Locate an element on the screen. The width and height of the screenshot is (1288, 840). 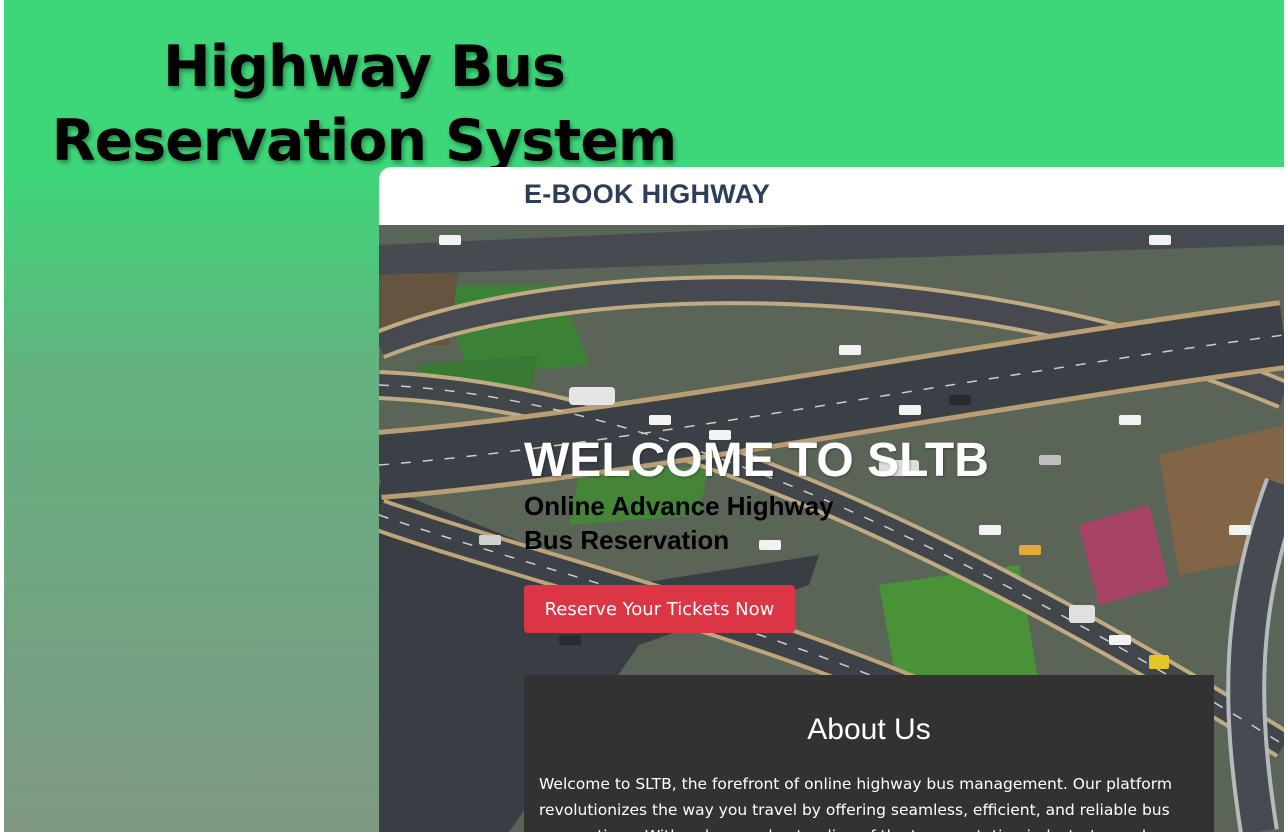
reserve-tickets-button: Reserve Your Tickets Now is located at coordinates (659, 609).